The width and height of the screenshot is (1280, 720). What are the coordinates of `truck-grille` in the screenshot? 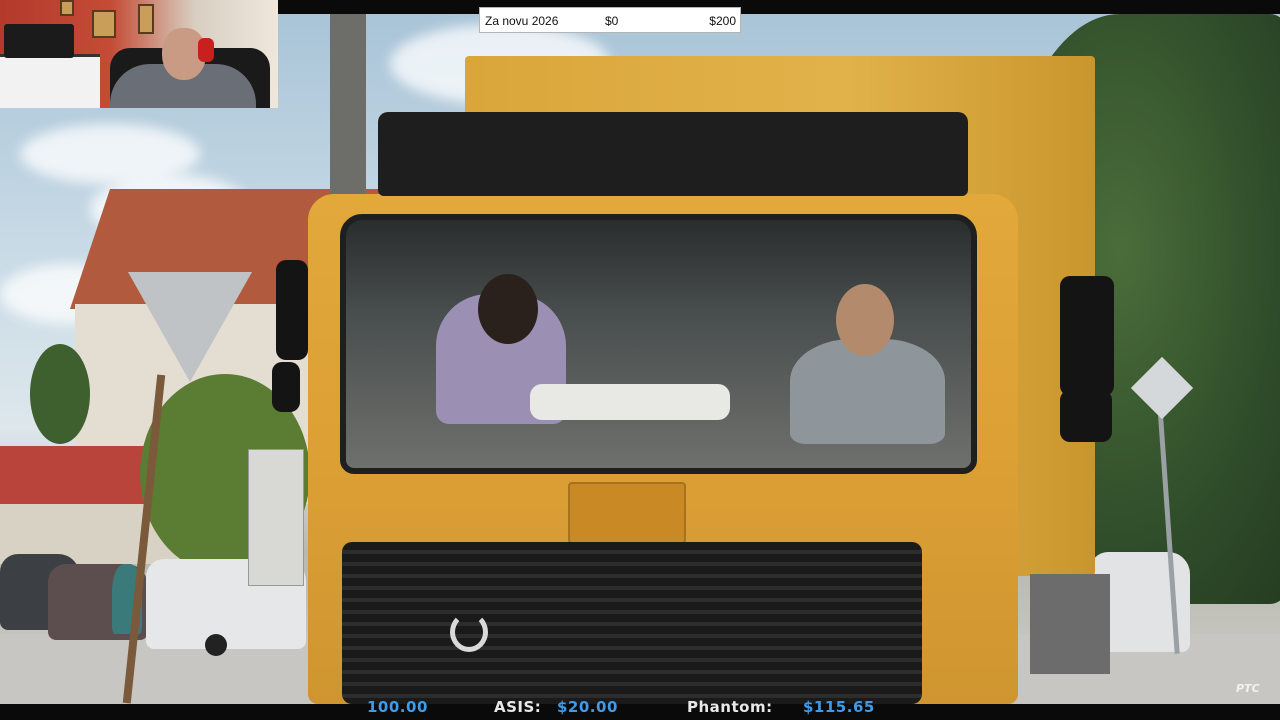 It's located at (632, 623).